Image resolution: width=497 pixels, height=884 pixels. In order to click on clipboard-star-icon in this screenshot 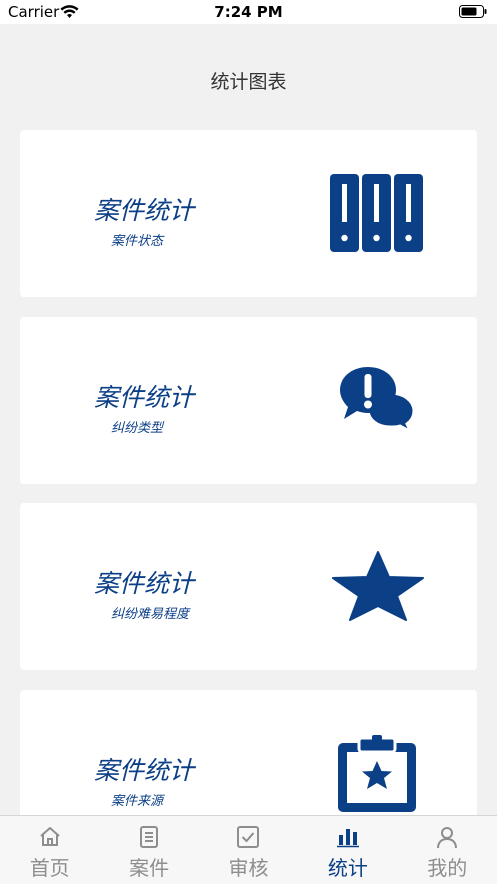, I will do `click(377, 773)`.